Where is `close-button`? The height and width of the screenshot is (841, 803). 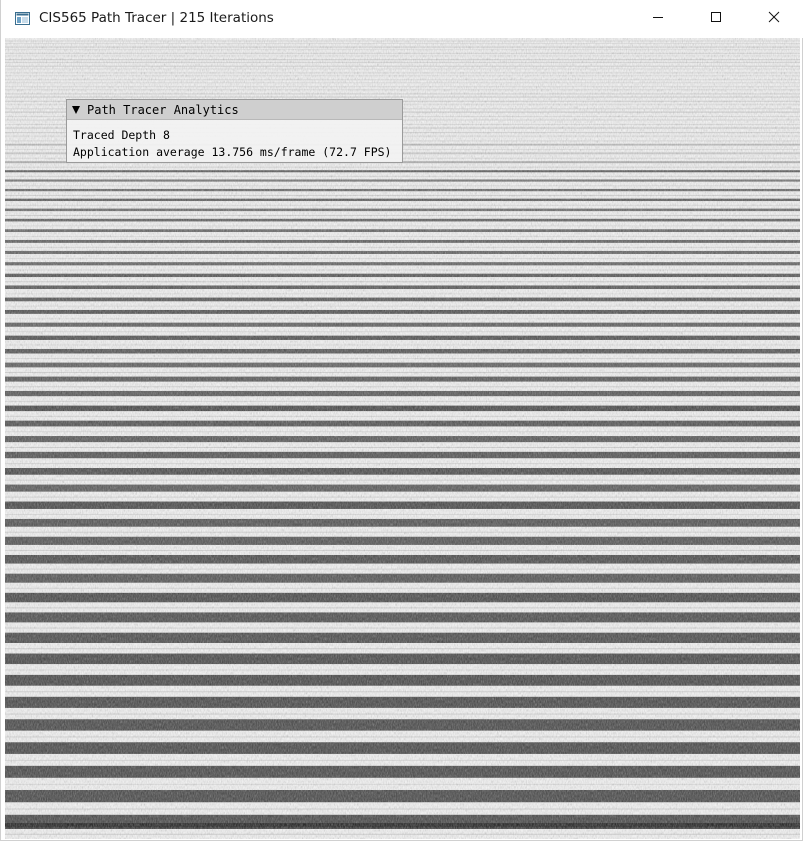 close-button is located at coordinates (774, 19).